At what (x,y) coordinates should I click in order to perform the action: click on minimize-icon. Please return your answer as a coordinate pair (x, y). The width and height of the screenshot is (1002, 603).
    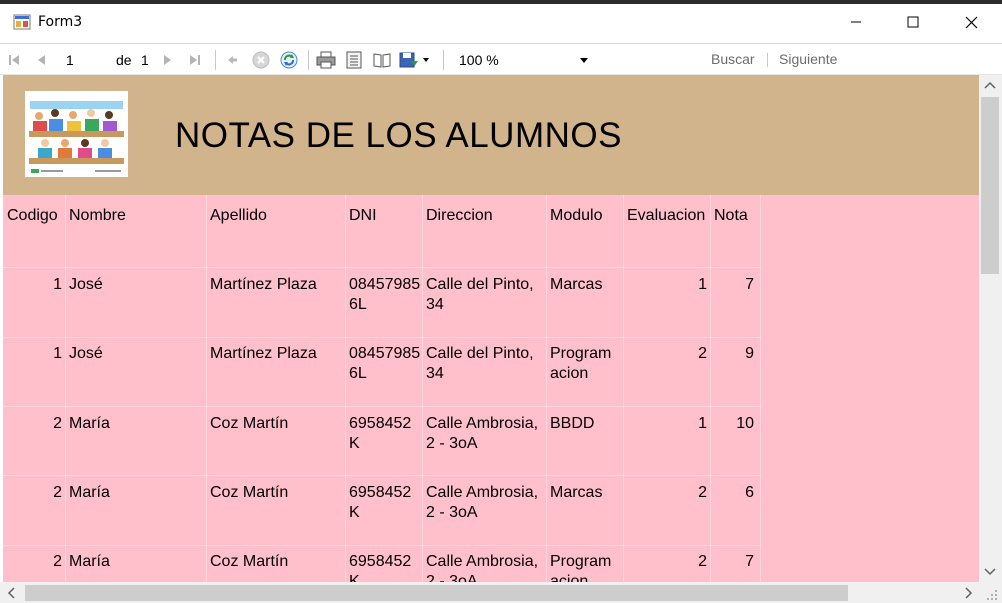
    Looking at the image, I should click on (856, 22).